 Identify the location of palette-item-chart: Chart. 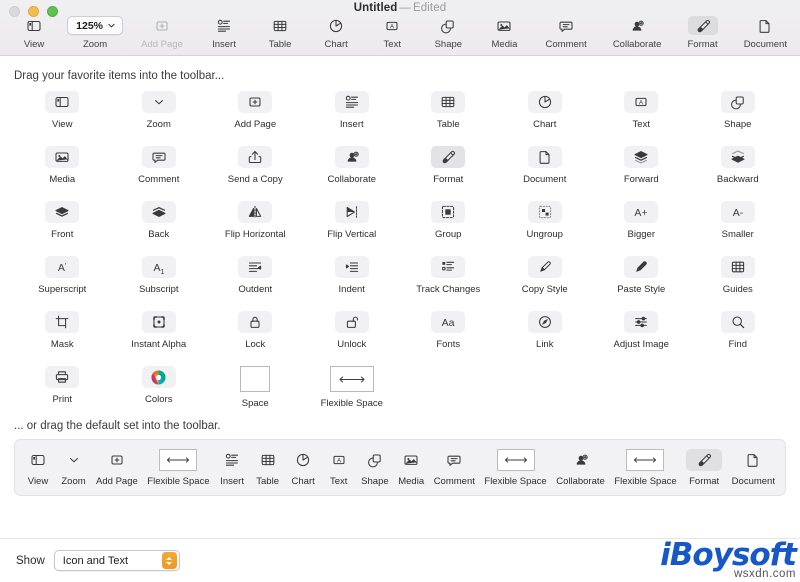
(545, 111).